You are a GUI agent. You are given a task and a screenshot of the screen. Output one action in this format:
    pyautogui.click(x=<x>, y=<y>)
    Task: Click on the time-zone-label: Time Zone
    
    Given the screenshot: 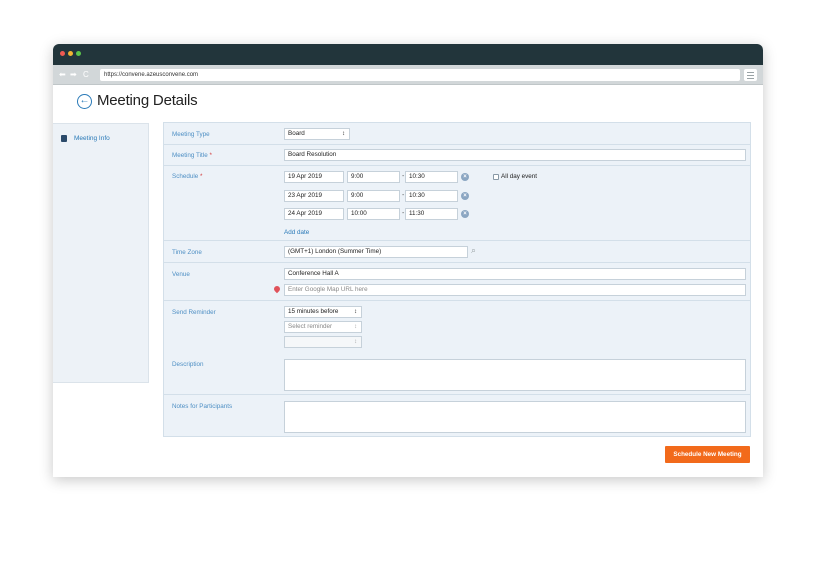 What is the action you would take?
    pyautogui.click(x=187, y=252)
    